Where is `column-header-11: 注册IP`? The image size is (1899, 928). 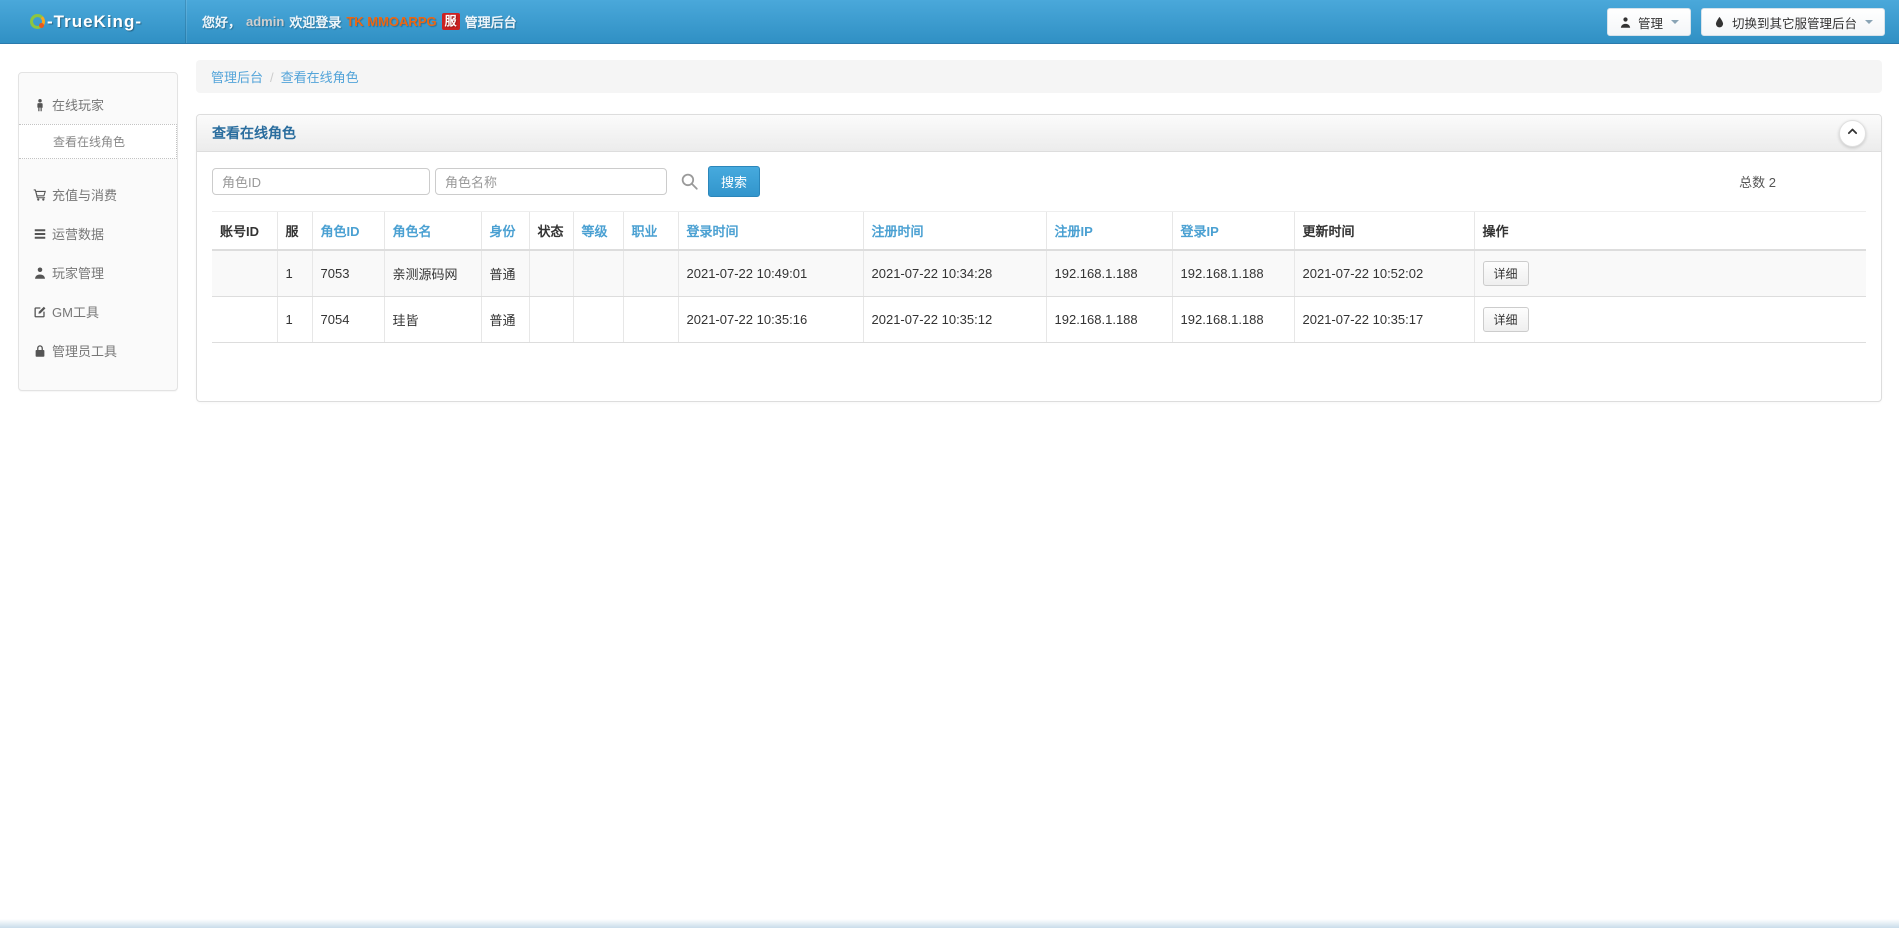 column-header-11: 注册IP is located at coordinates (1108, 231).